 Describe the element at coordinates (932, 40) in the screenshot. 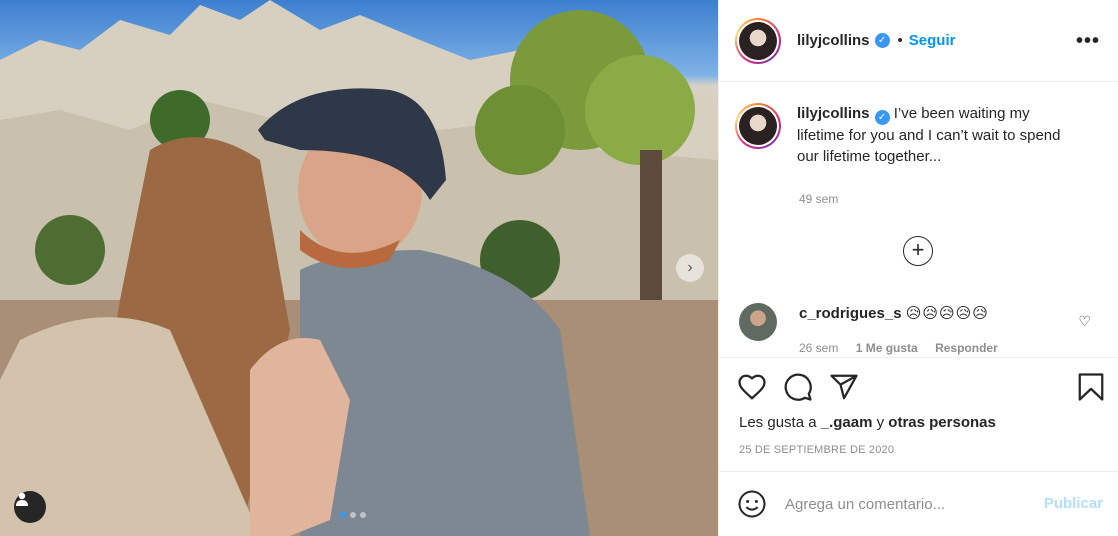

I see `follow-button: Seguir` at that location.